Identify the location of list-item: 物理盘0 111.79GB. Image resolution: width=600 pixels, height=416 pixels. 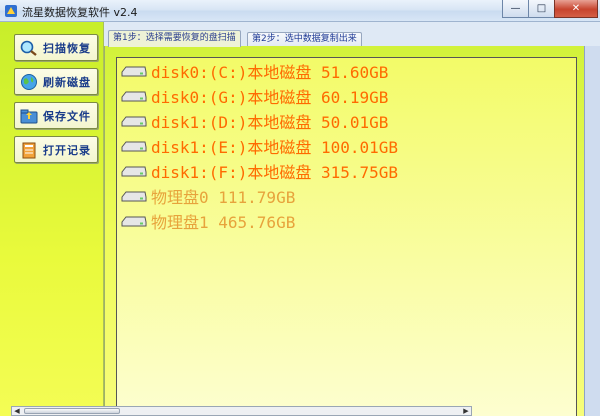
(208, 196).